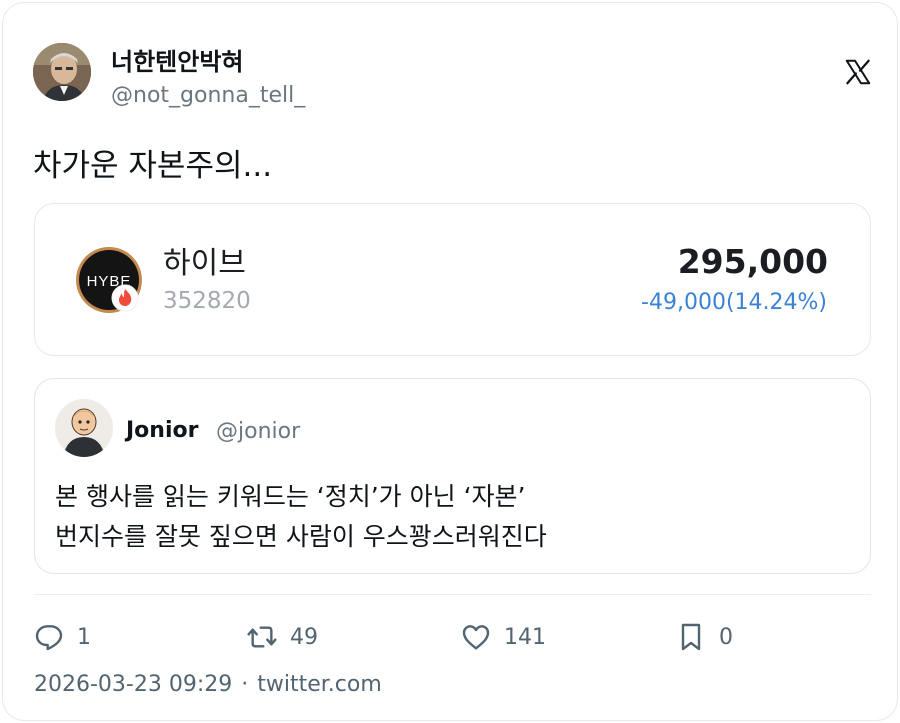  What do you see at coordinates (208, 95) in the screenshot?
I see `author-handle: @not_gonna_tell_` at bounding box center [208, 95].